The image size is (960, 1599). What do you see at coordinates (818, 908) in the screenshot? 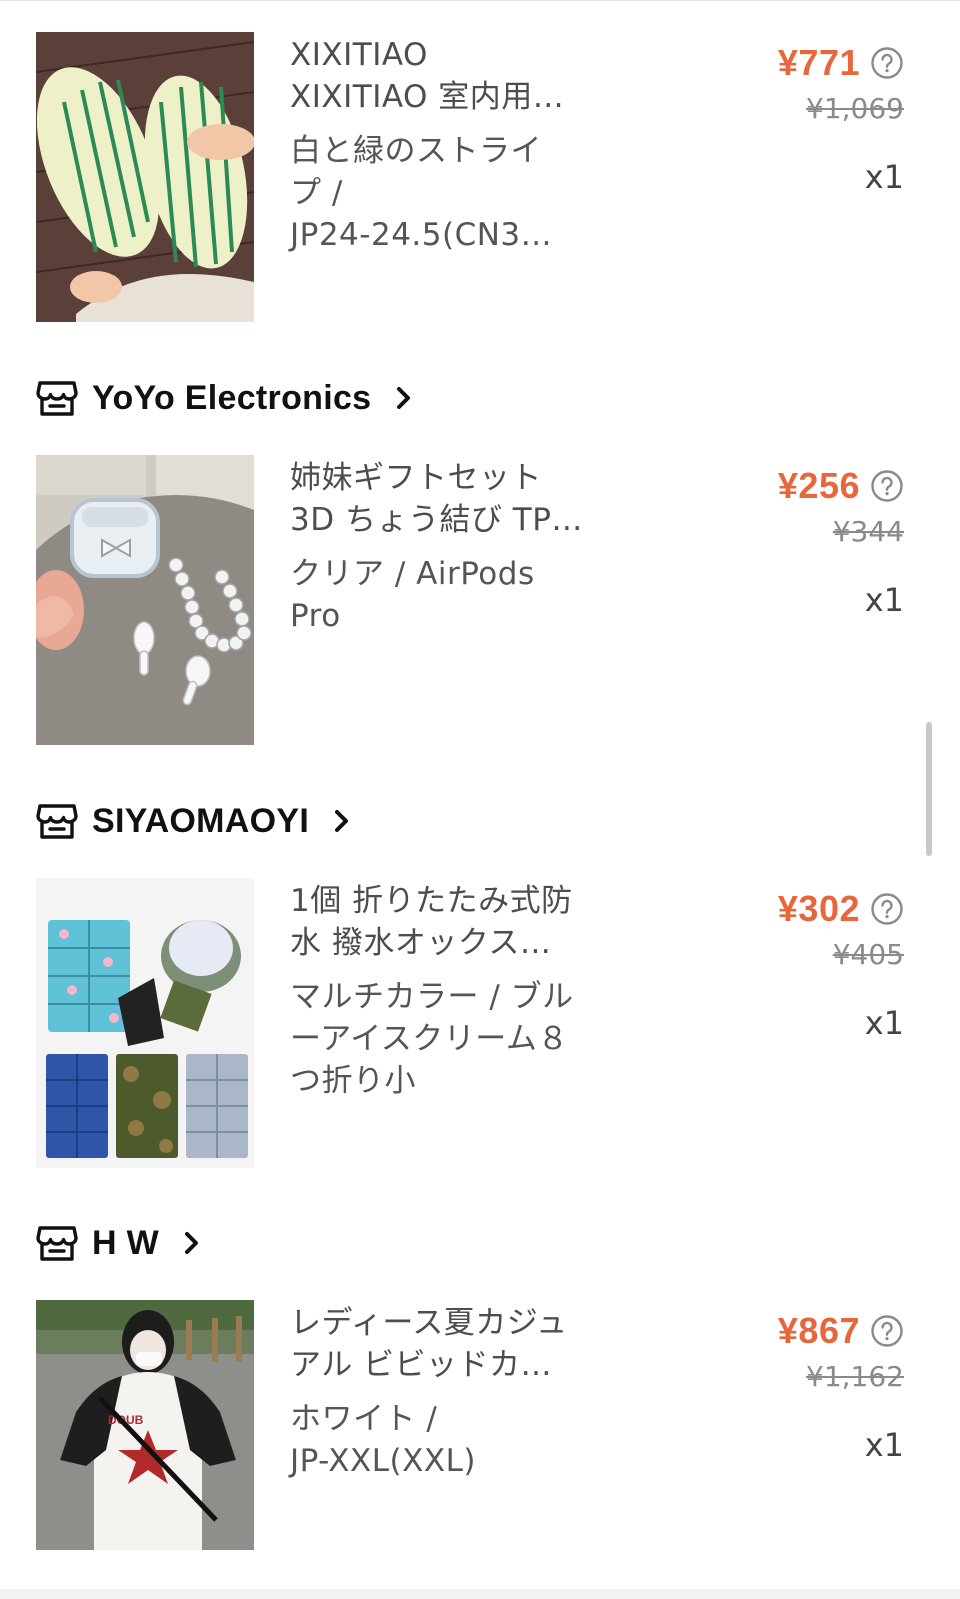
I see `sale-price: ¥302` at bounding box center [818, 908].